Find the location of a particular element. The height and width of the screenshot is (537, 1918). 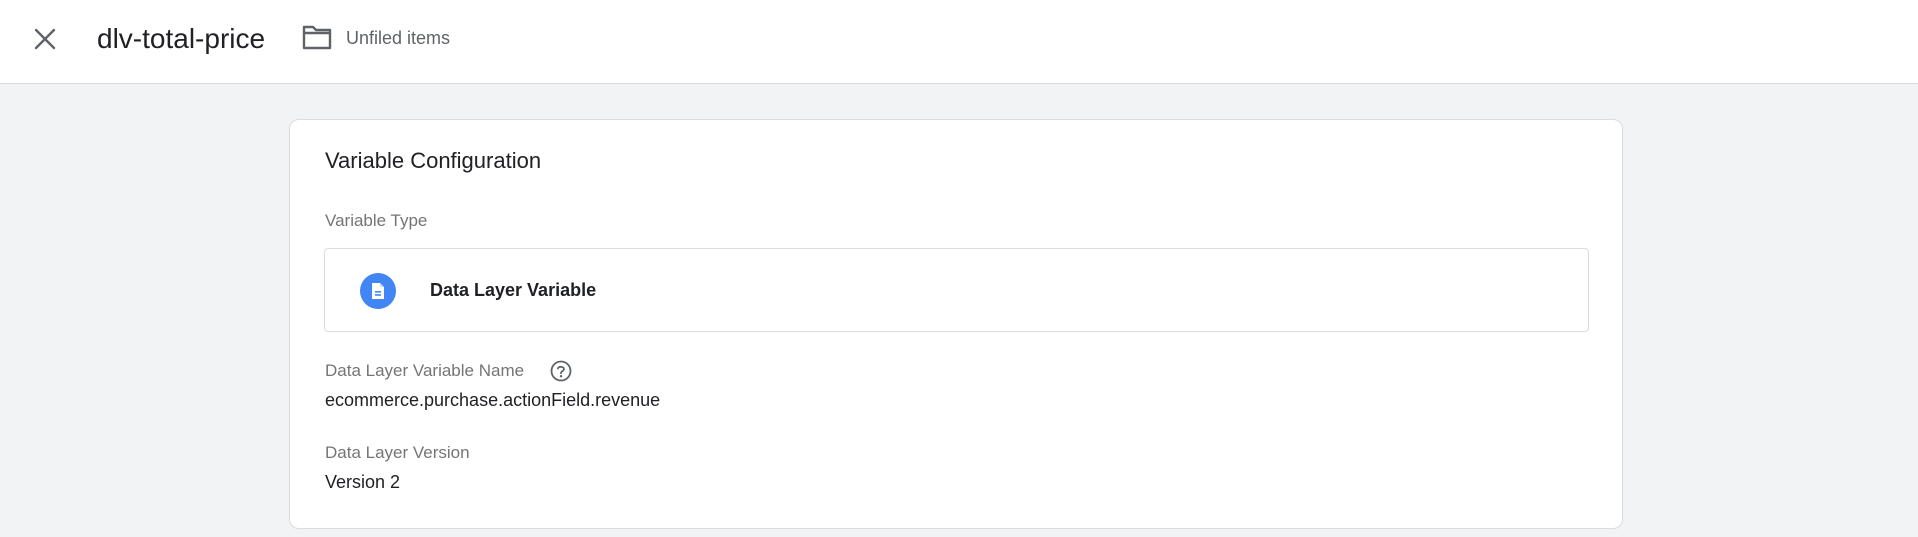

card-title: Variable Configuration is located at coordinates (433, 160).